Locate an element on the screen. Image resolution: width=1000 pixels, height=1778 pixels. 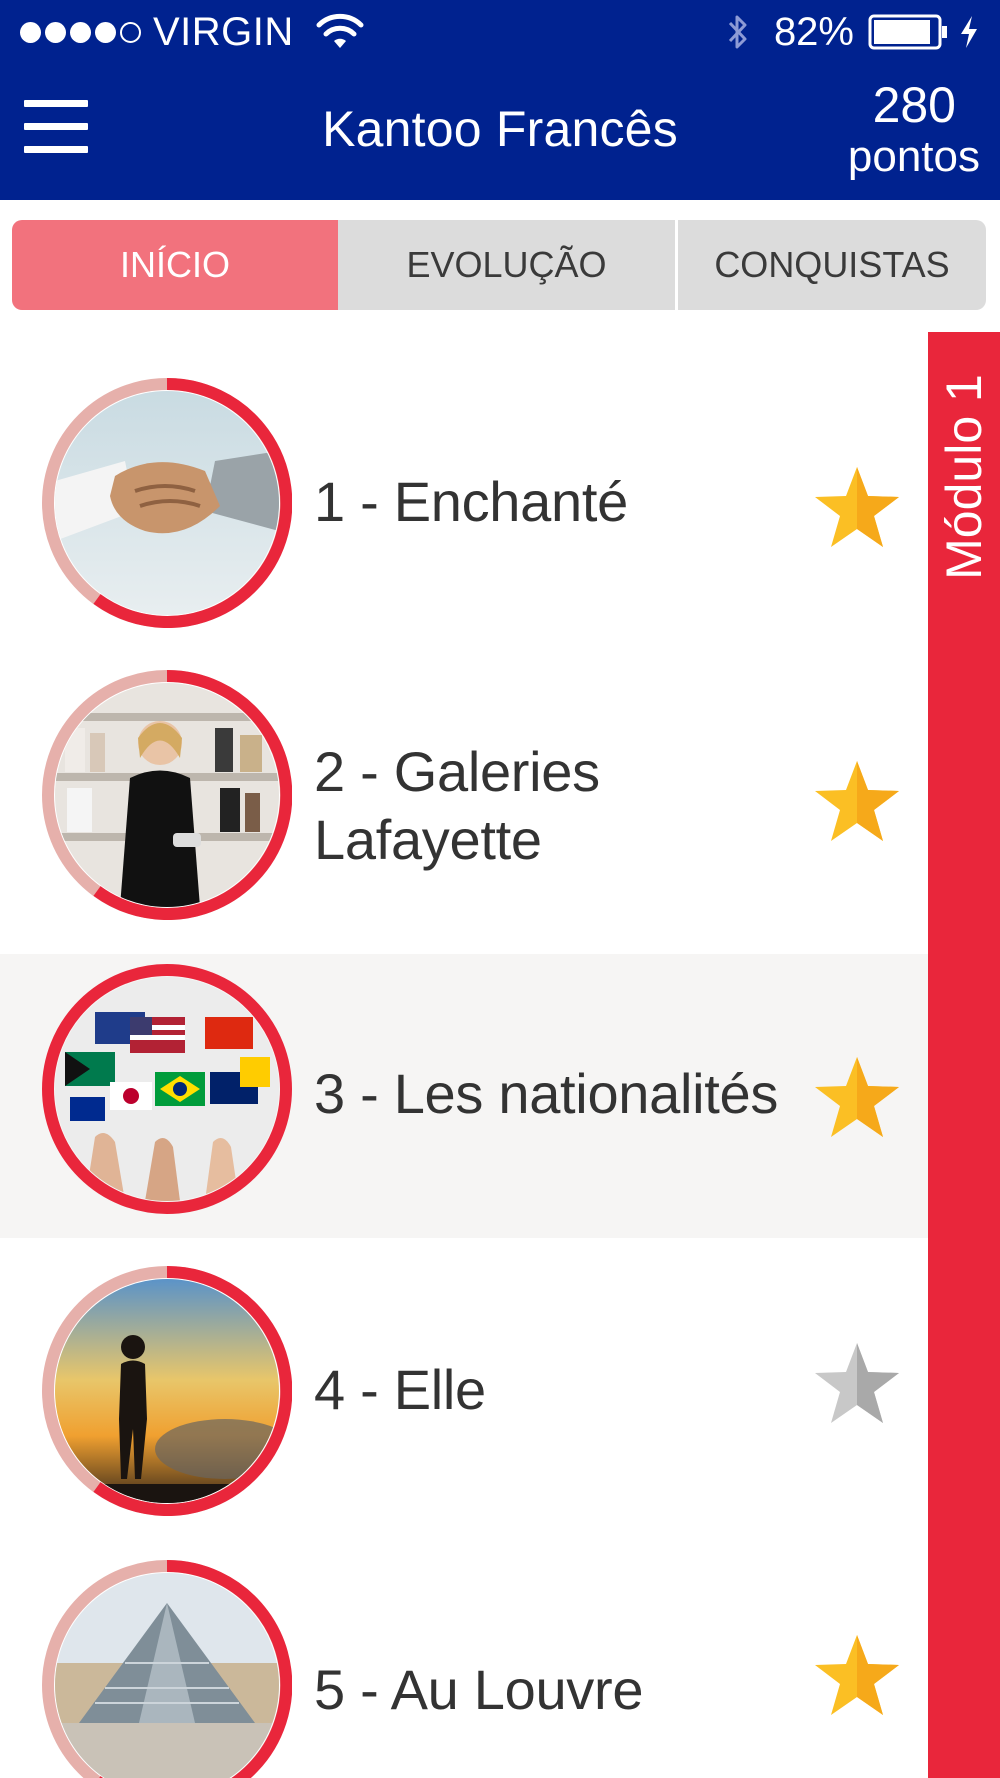
module-label: Módulo 1 is located at coordinates (964, 477).